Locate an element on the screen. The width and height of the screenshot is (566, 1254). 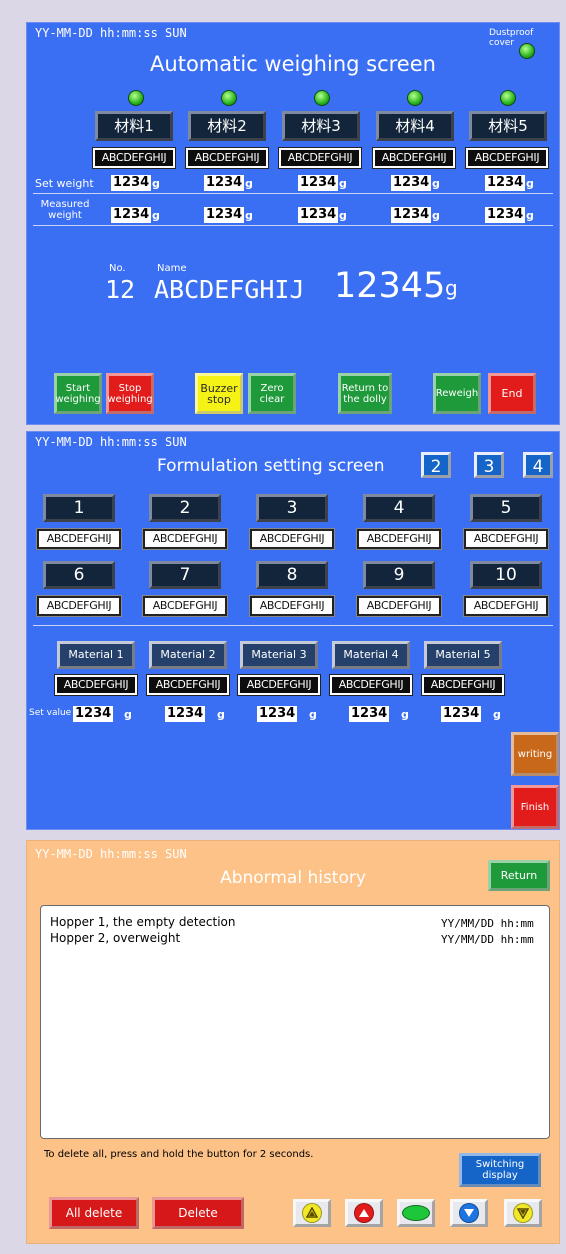
history-datetime: YY-MM-DD hh:mm:ss SUN is located at coordinates (111, 854).